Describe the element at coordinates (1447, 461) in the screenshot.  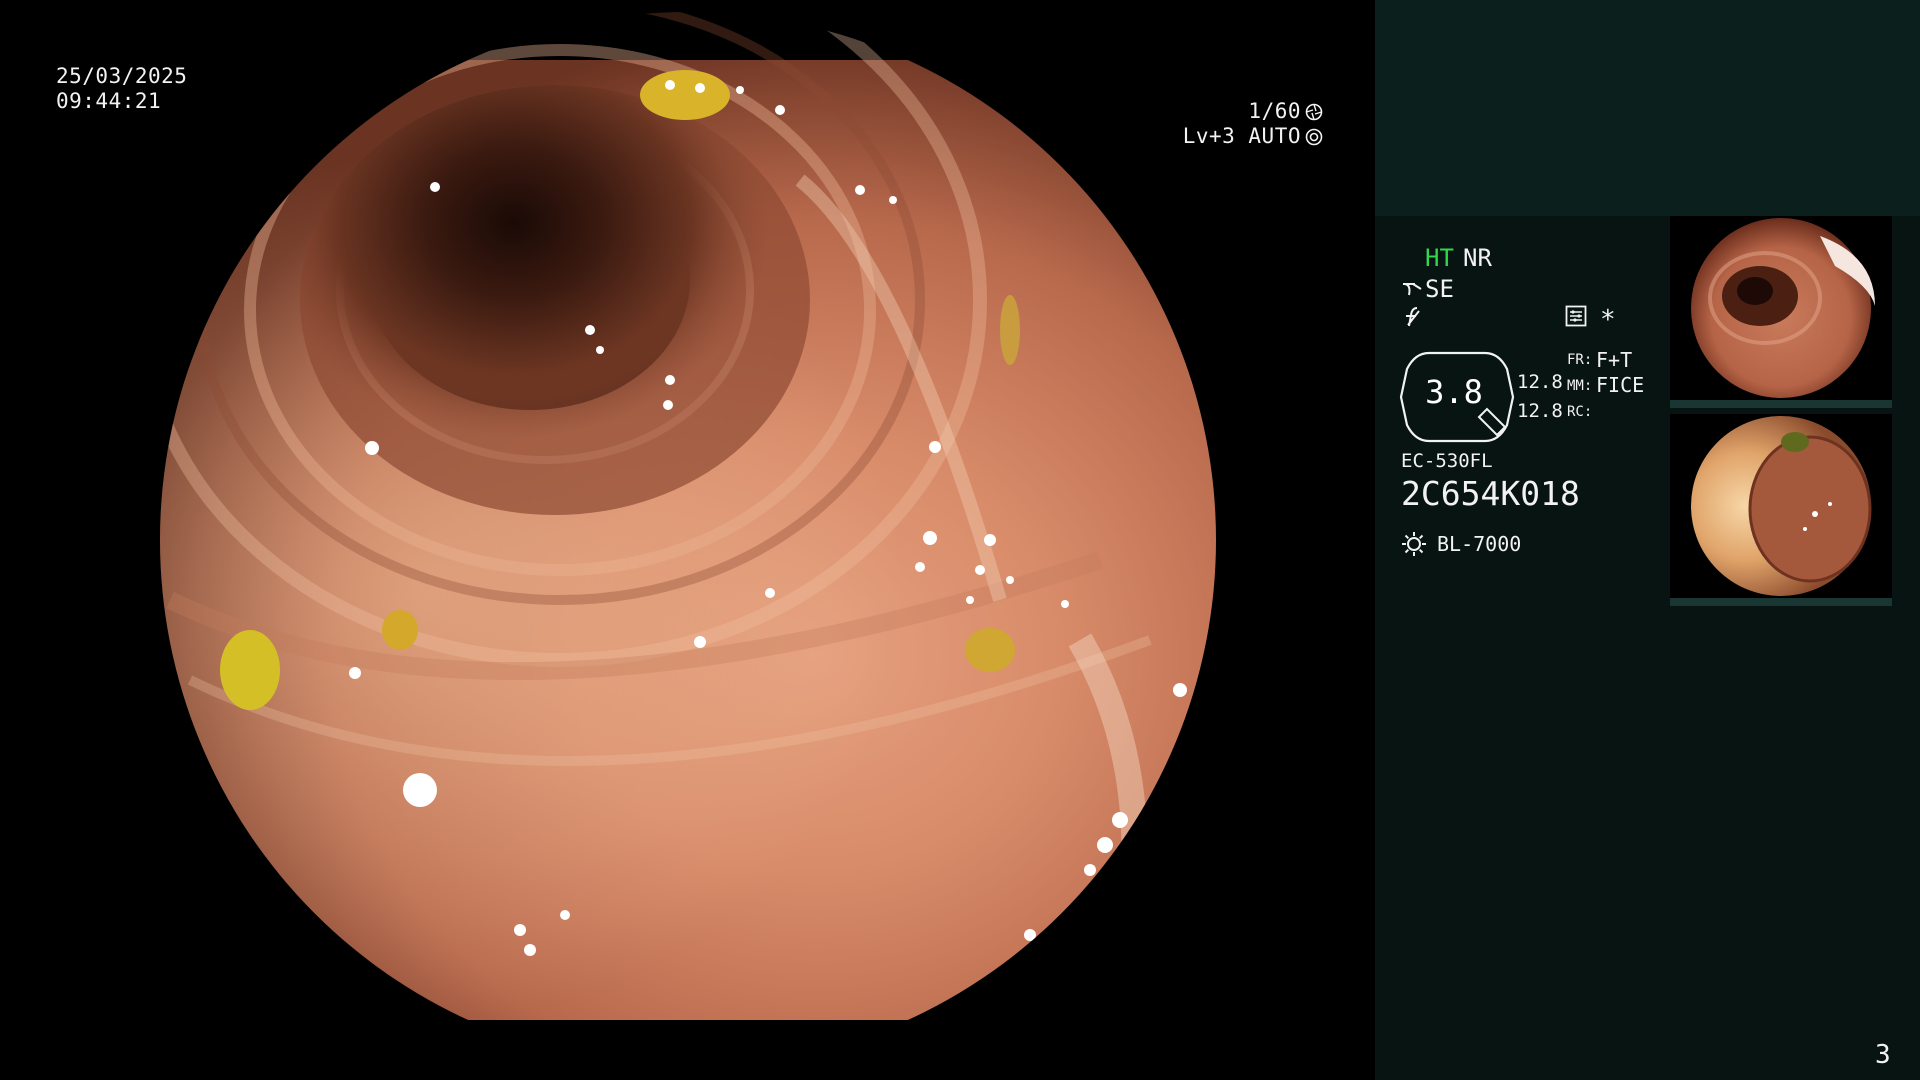
I see `scope-model: EC-530FL` at that location.